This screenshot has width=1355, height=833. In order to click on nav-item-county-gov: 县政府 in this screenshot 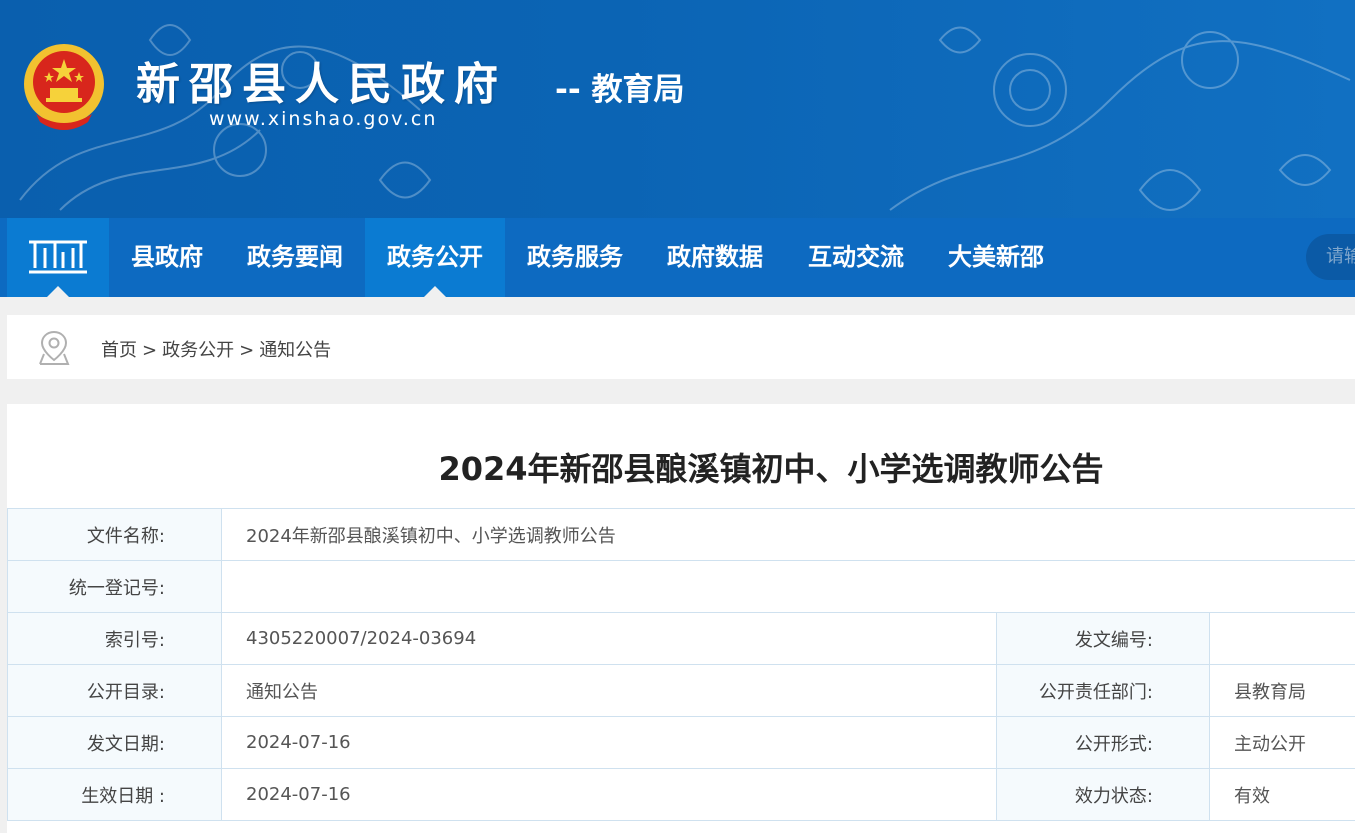, I will do `click(167, 257)`.